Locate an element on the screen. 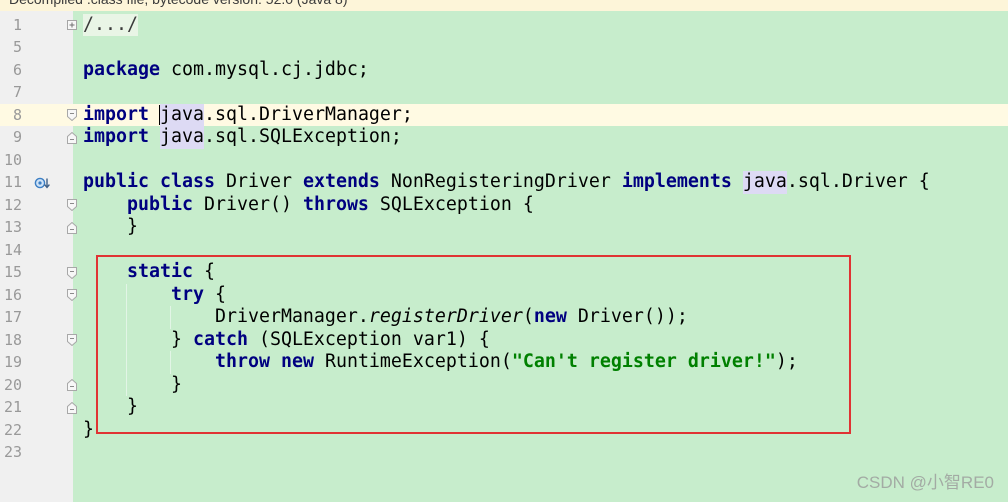  line-number: 17 is located at coordinates (11, 317).